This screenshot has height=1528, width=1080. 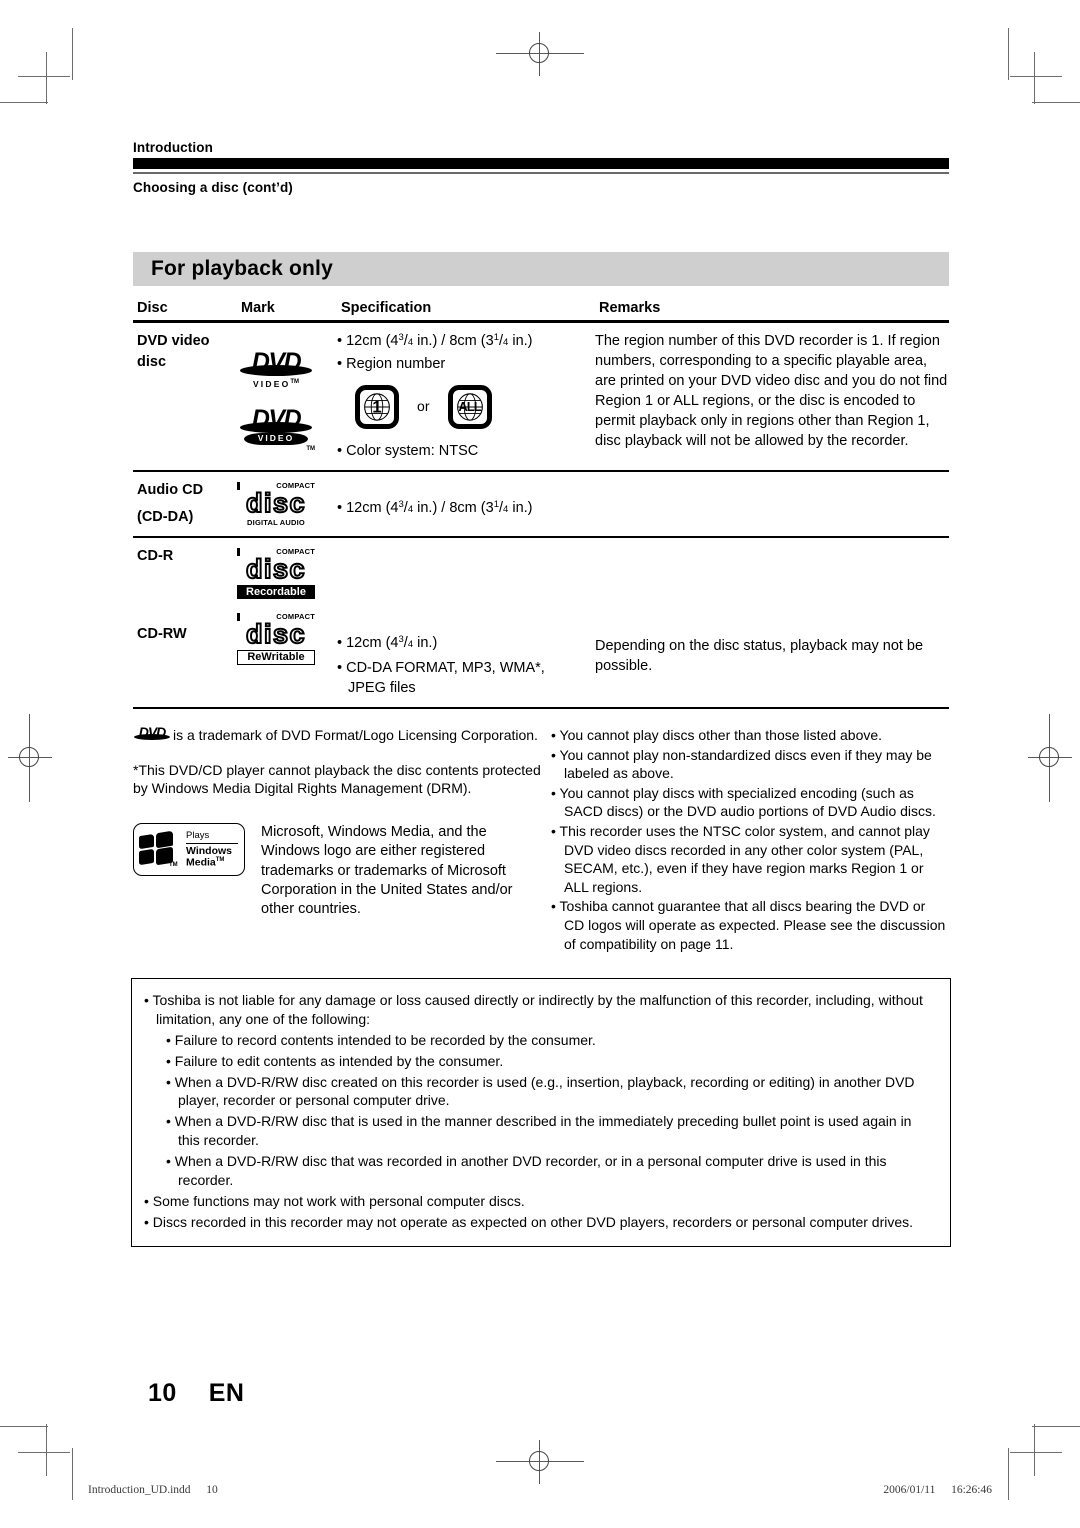 What do you see at coordinates (152, 308) in the screenshot?
I see `column-header-disc: Disc` at bounding box center [152, 308].